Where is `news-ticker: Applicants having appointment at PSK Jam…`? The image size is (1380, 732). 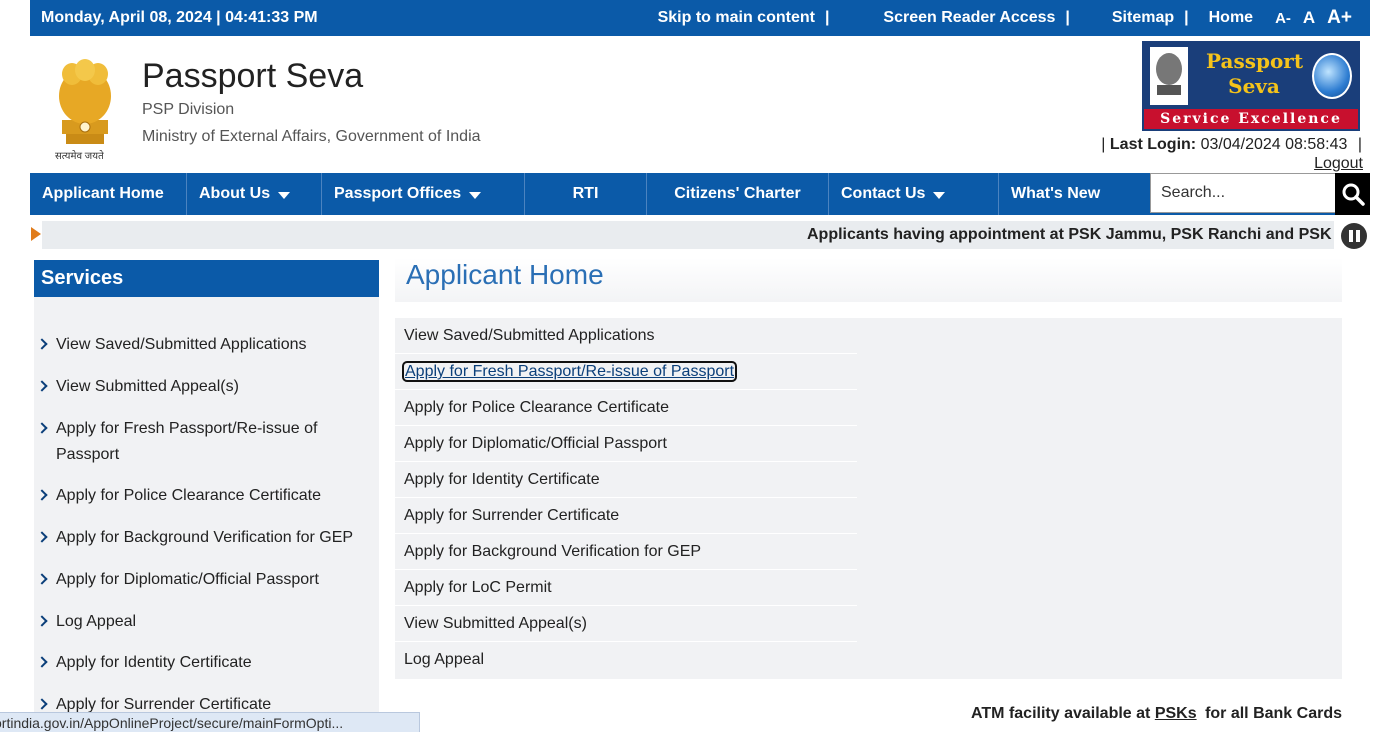 news-ticker: Applicants having appointment at PSK Jam… is located at coordinates (688, 235).